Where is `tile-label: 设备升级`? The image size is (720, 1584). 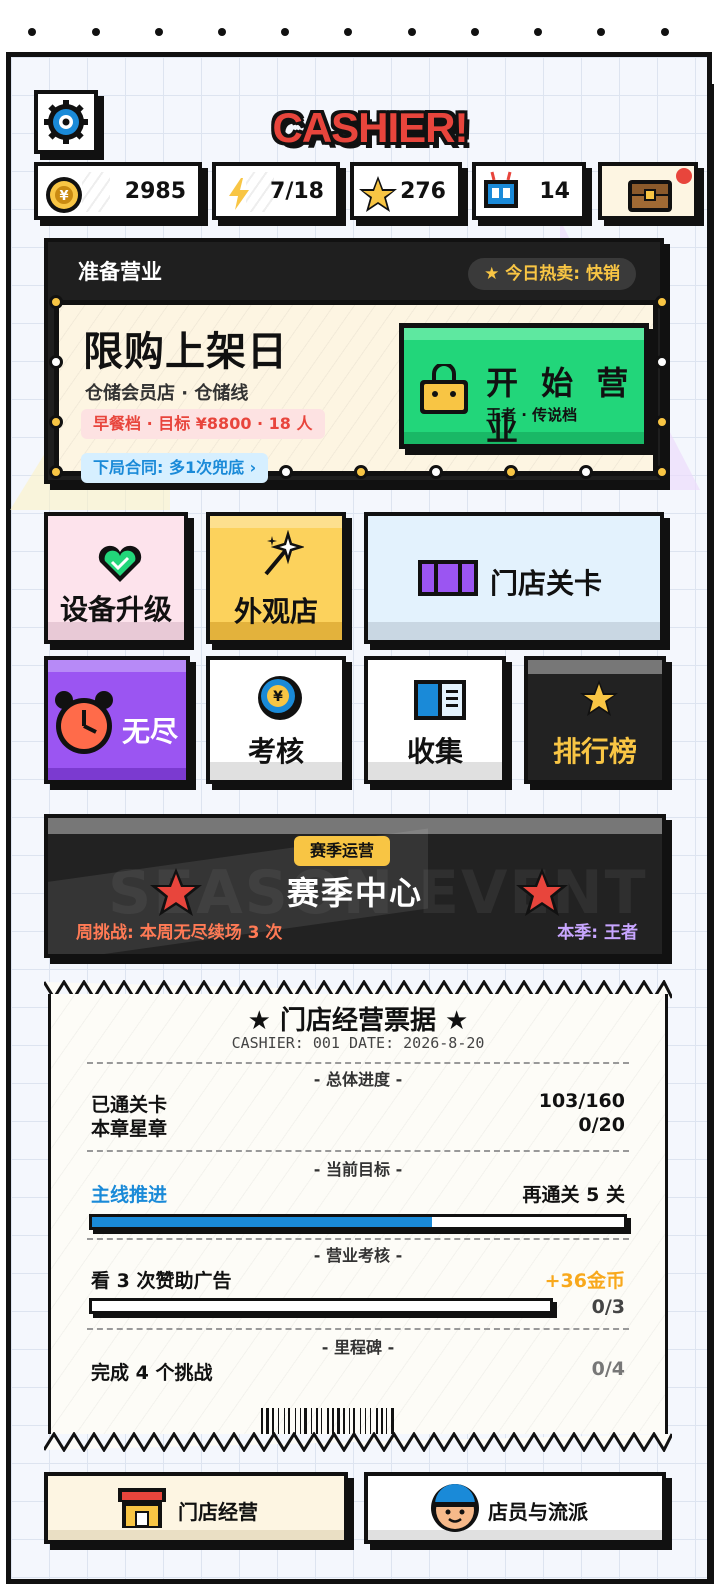 tile-label: 设备升级 is located at coordinates (115, 609).